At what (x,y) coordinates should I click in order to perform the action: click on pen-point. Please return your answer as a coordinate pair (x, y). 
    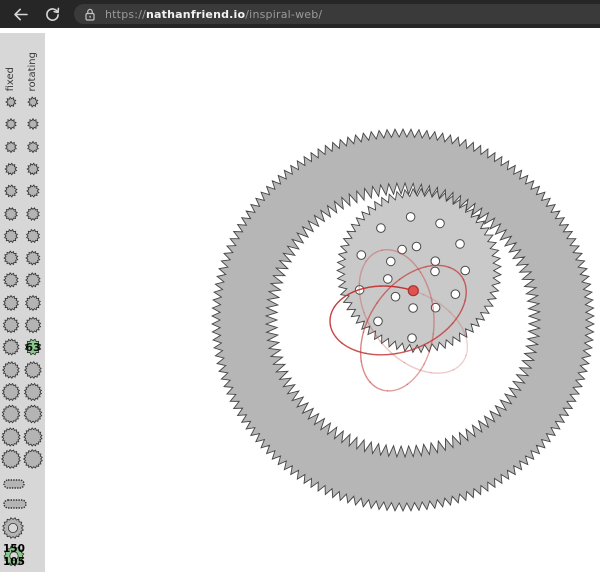
    Looking at the image, I should click on (413, 291).